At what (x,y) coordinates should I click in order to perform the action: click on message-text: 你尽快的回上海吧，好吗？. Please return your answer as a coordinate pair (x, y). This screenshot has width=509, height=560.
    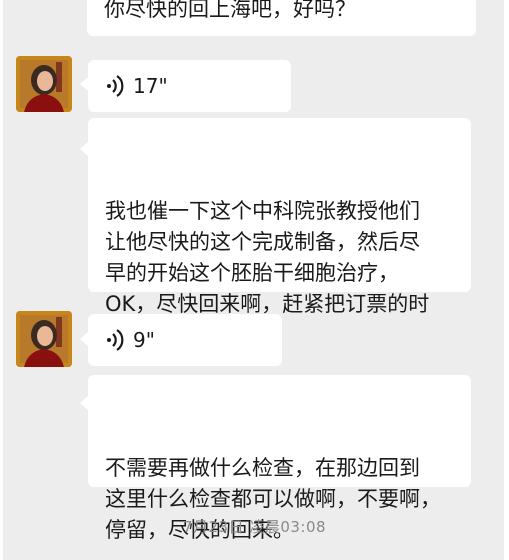
    Looking at the image, I should click on (230, 10).